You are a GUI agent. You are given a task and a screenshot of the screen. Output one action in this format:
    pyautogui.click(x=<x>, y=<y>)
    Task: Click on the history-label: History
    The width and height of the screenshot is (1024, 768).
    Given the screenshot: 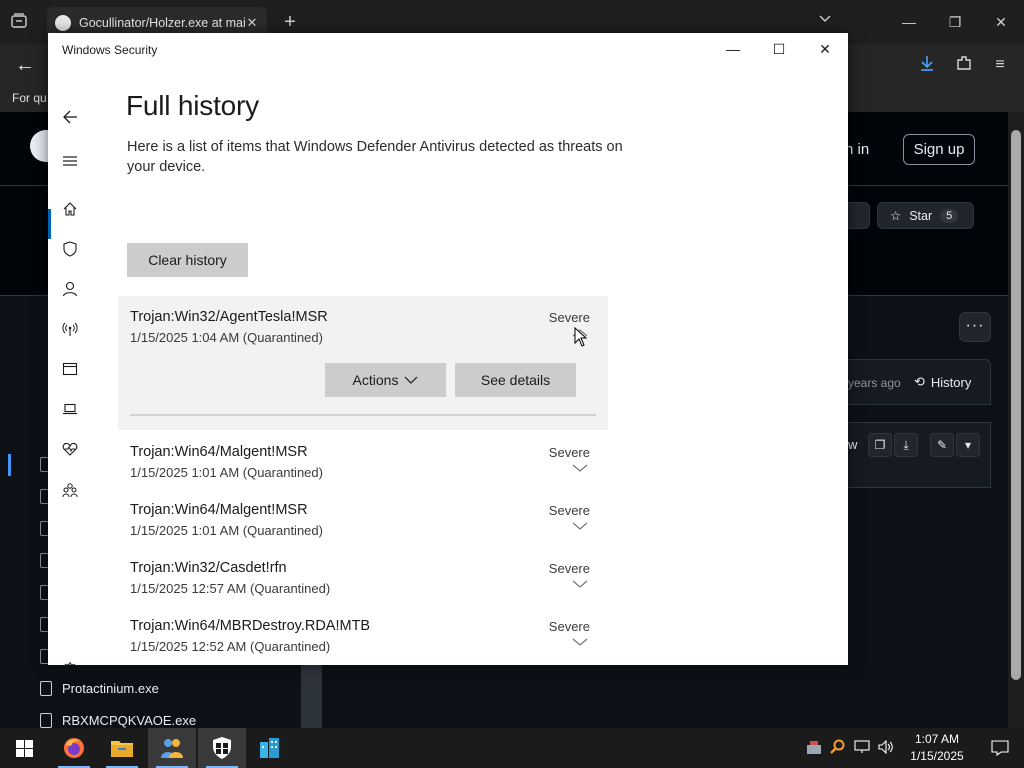 What is the action you would take?
    pyautogui.click(x=951, y=382)
    